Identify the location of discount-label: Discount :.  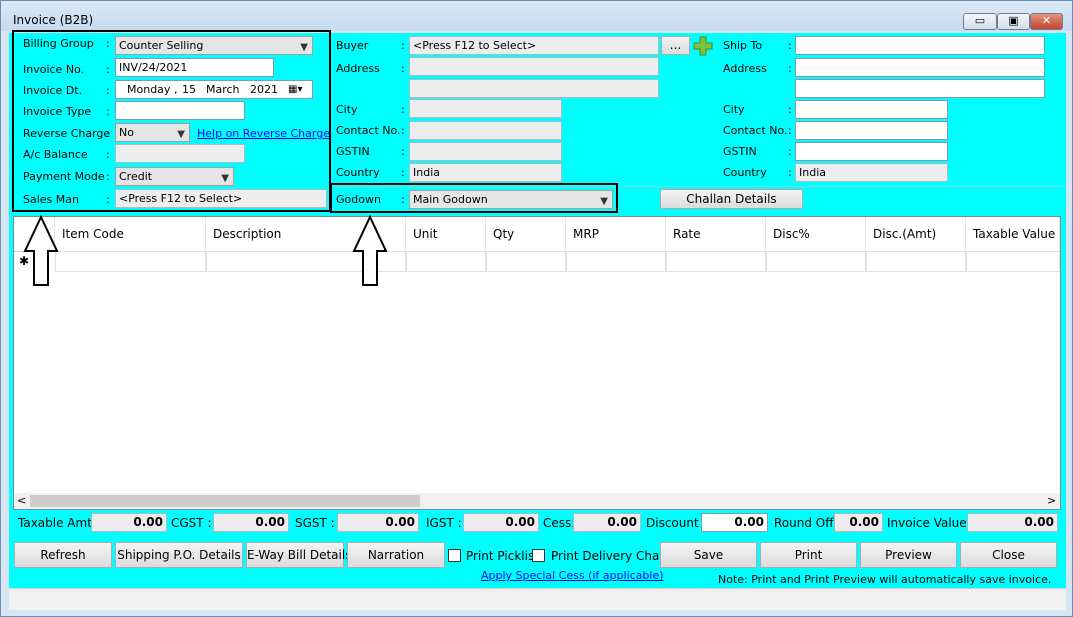
(676, 523).